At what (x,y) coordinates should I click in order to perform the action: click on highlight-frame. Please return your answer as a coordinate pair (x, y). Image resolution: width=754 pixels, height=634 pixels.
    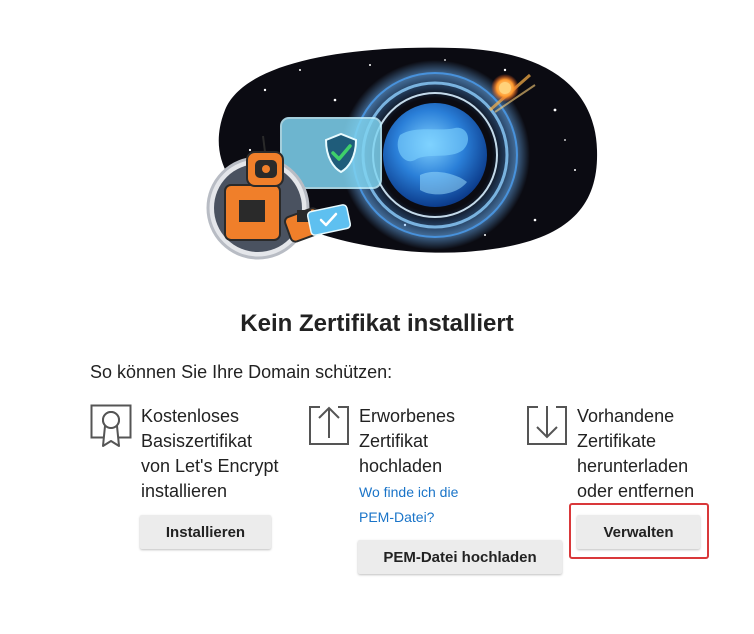
    Looking at the image, I should click on (639, 531).